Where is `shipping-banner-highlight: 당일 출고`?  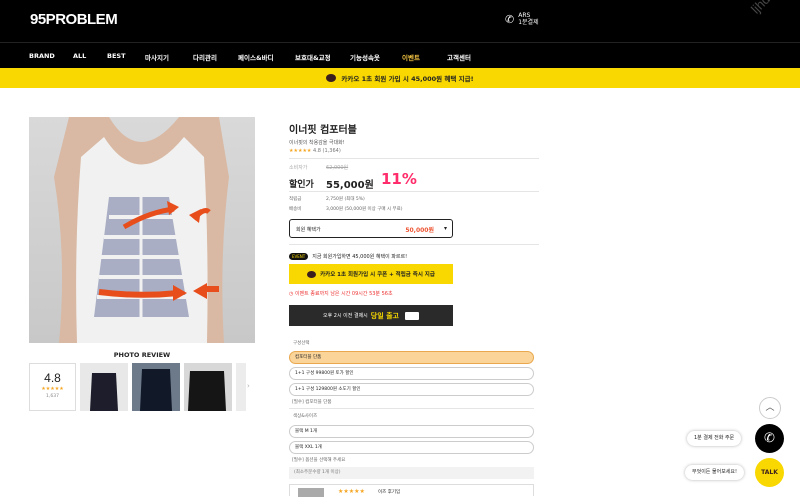 shipping-banner-highlight: 당일 출고 is located at coordinates (384, 315).